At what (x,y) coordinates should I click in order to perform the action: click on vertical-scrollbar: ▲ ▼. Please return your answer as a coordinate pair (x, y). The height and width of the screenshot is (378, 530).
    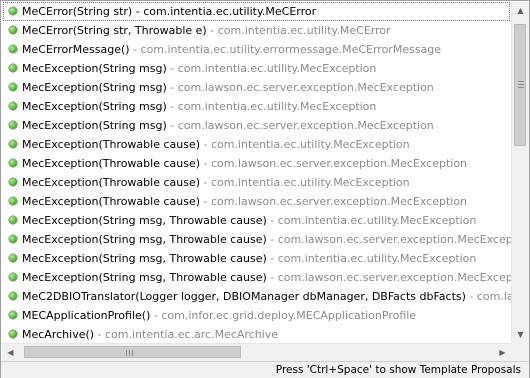
    Looking at the image, I should click on (520, 172).